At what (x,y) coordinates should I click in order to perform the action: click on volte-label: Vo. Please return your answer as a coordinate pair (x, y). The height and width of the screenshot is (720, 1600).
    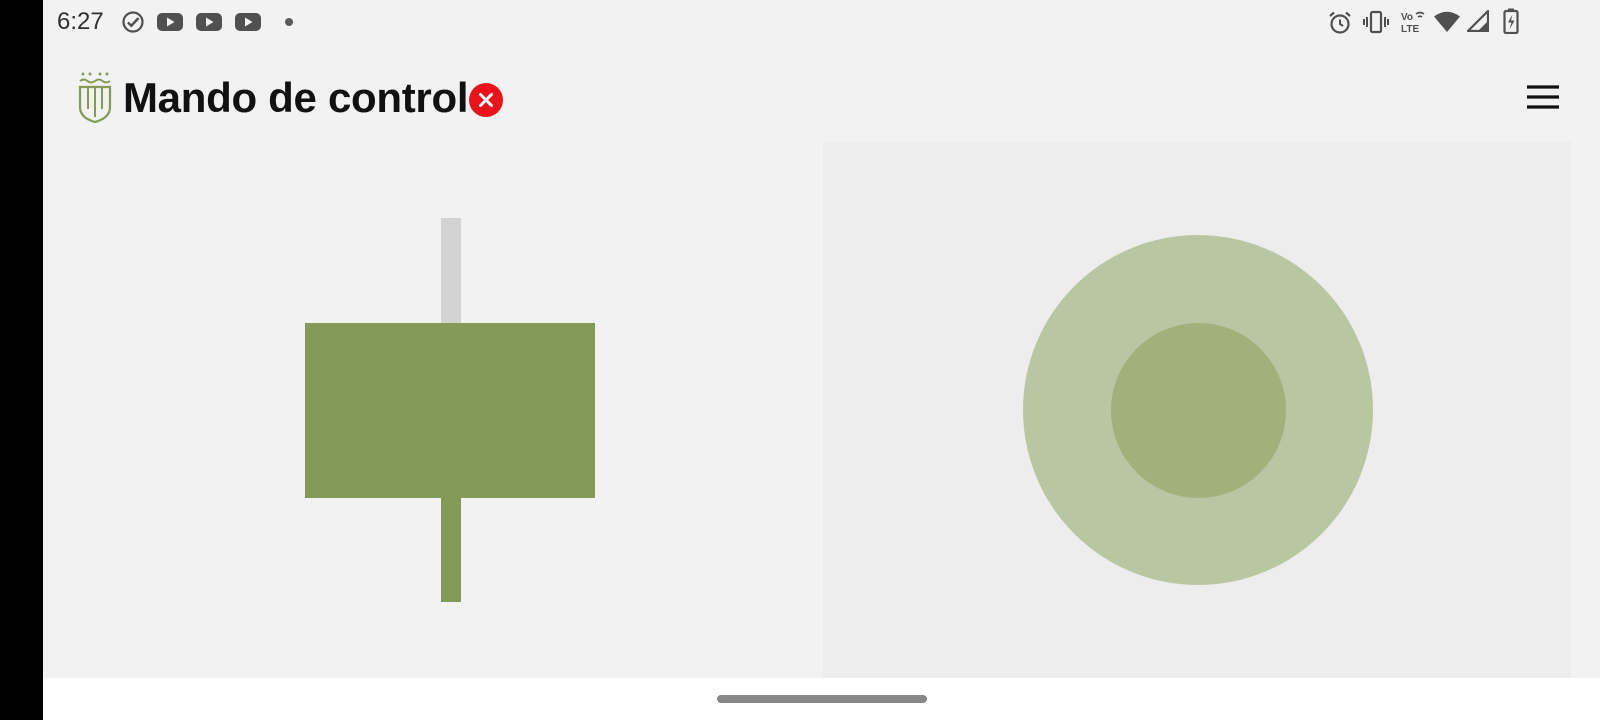
    Looking at the image, I should click on (1407, 17).